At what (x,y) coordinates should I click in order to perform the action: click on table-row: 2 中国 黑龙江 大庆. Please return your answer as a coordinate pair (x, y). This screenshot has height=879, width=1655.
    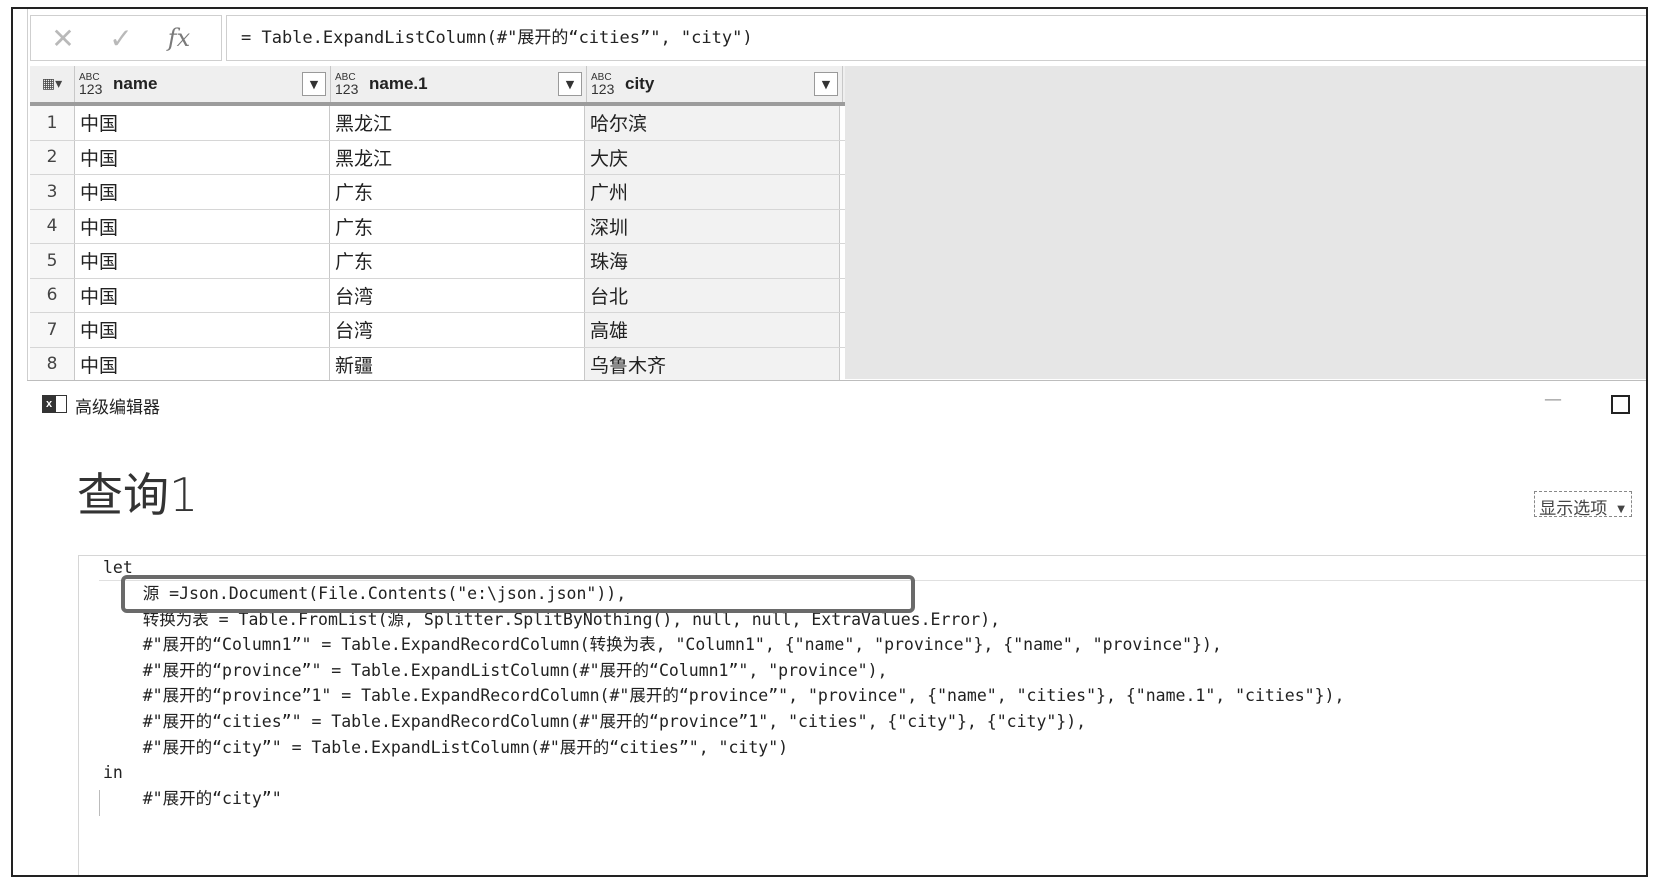
    Looking at the image, I should click on (437, 157).